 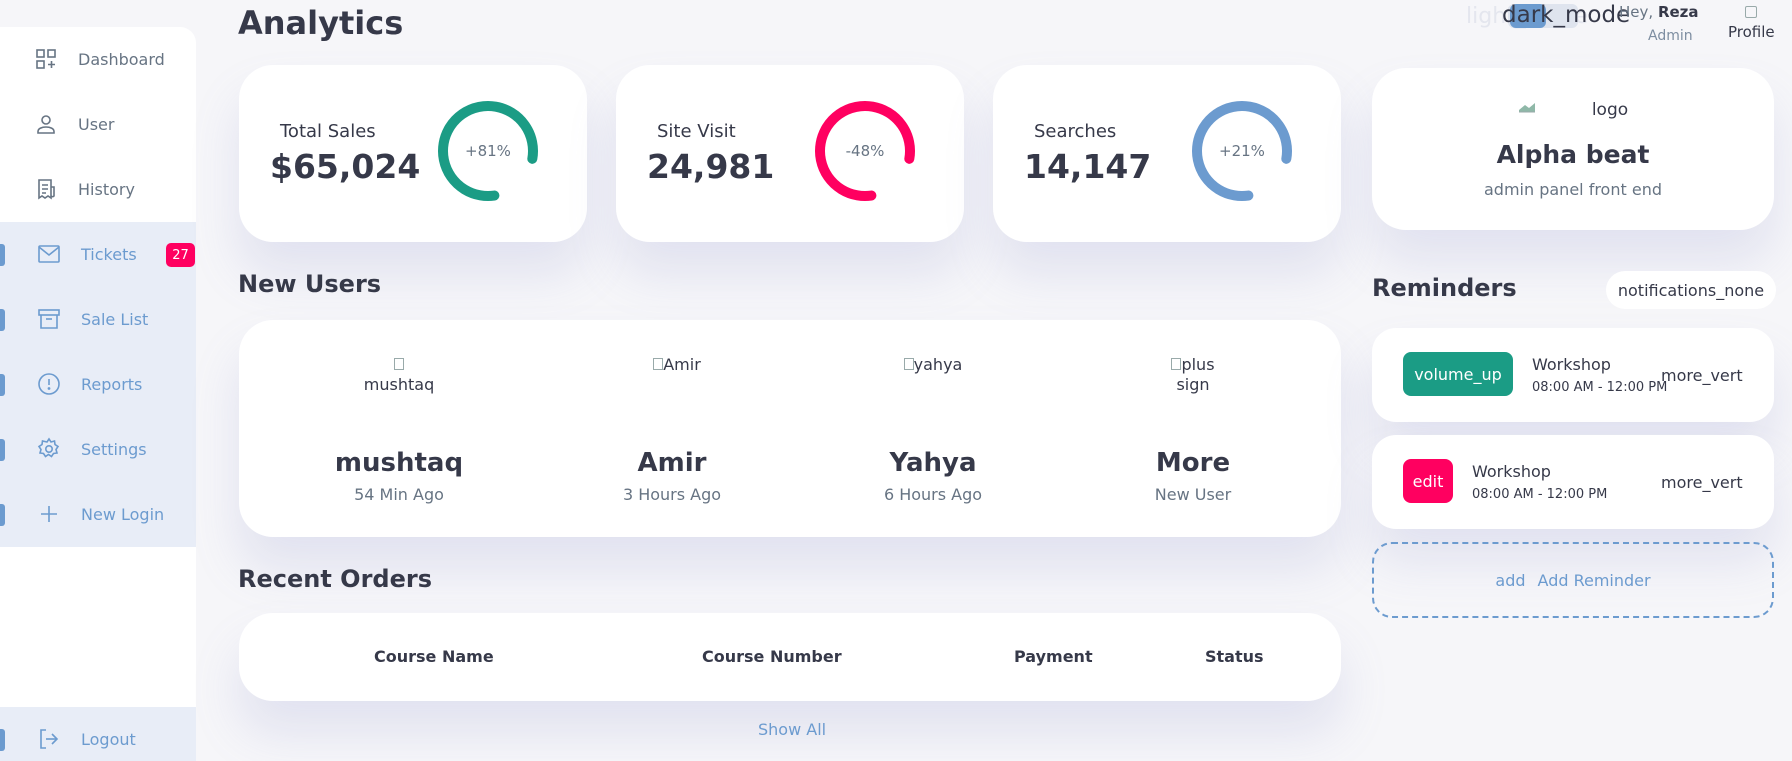 What do you see at coordinates (1075, 131) in the screenshot?
I see `stat-name: Searches` at bounding box center [1075, 131].